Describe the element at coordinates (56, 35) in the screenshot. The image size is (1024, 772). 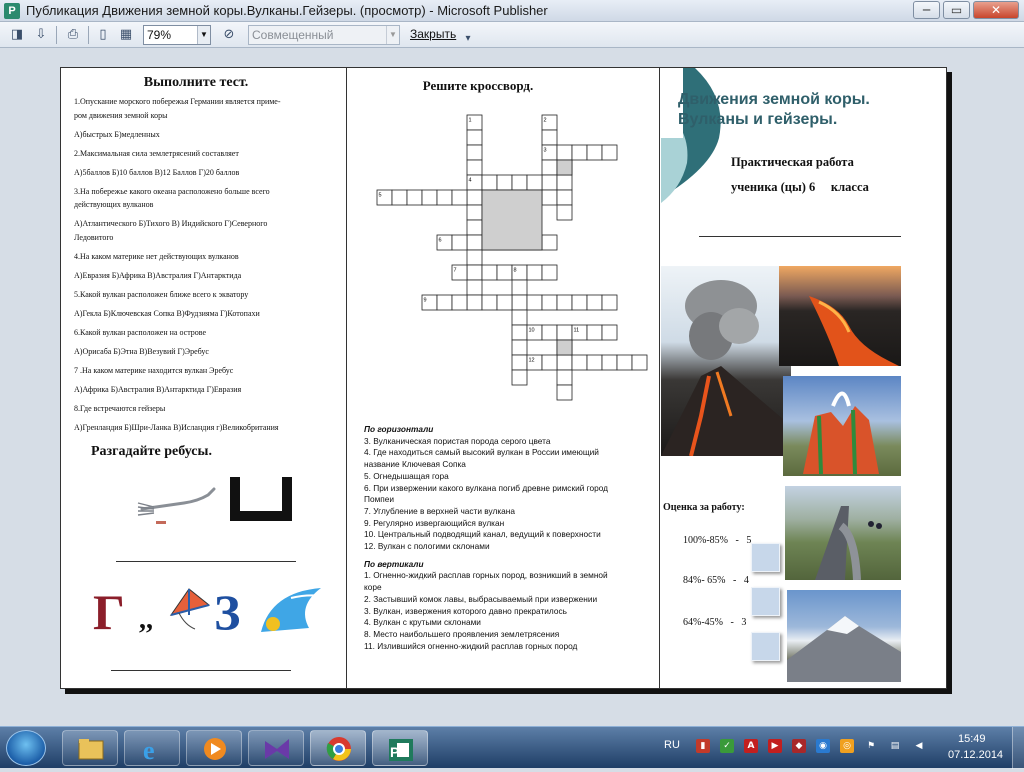
I see `toolbar-separator` at that location.